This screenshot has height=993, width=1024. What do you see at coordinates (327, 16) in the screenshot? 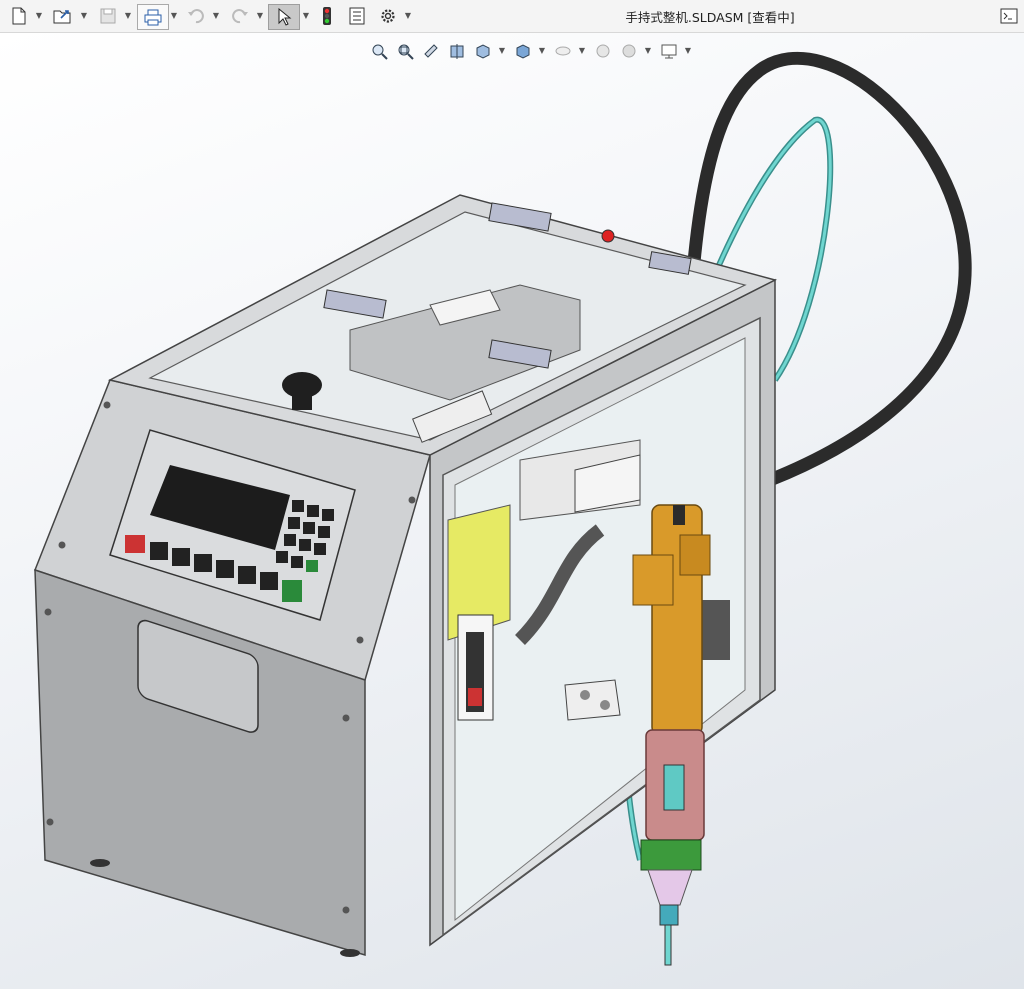
I see `traffic-light-icon` at bounding box center [327, 16].